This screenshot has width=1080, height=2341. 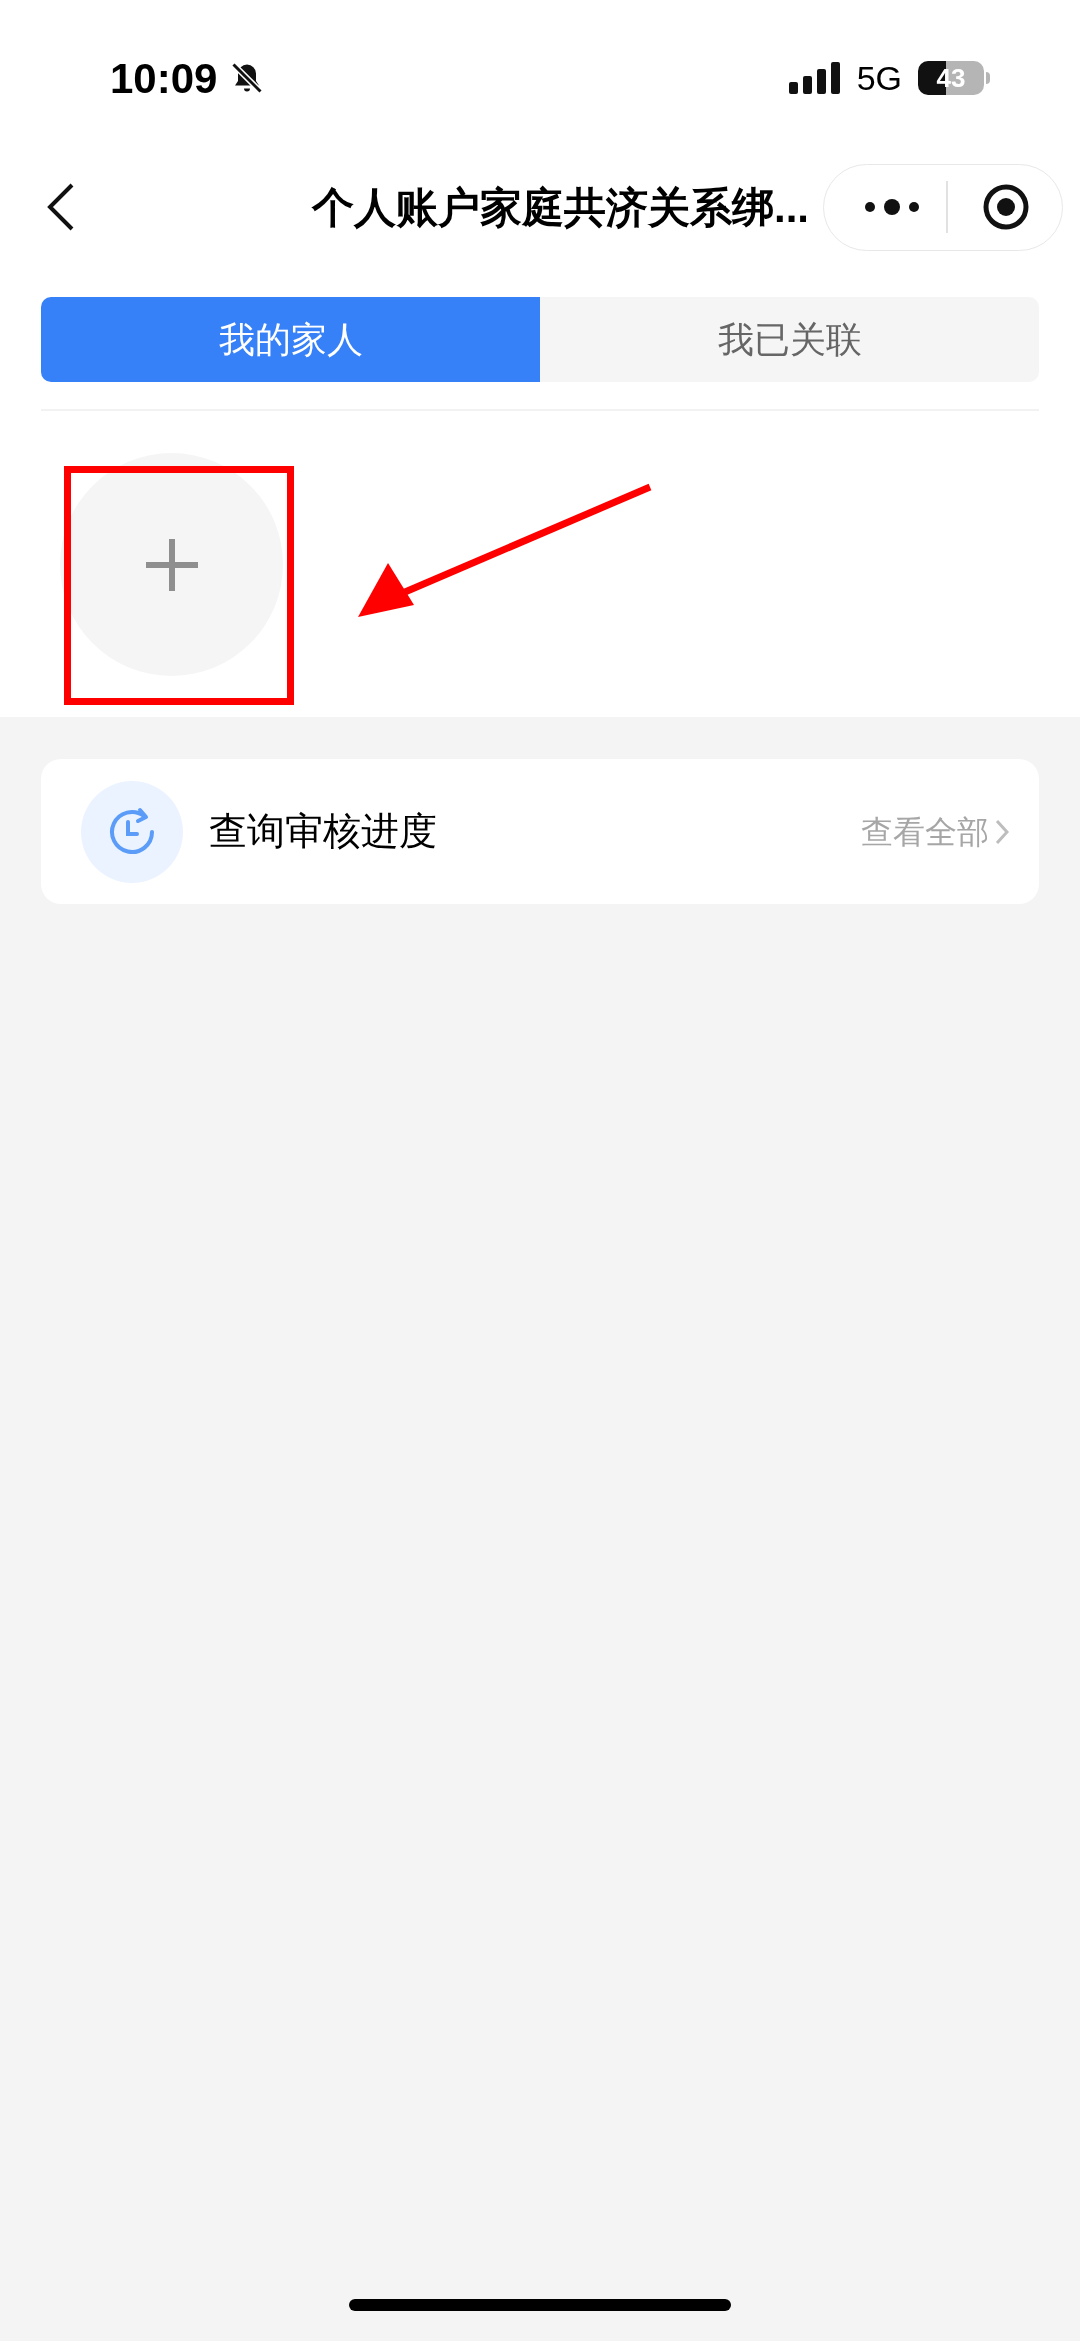 I want to click on more-icon, so click(x=892, y=207).